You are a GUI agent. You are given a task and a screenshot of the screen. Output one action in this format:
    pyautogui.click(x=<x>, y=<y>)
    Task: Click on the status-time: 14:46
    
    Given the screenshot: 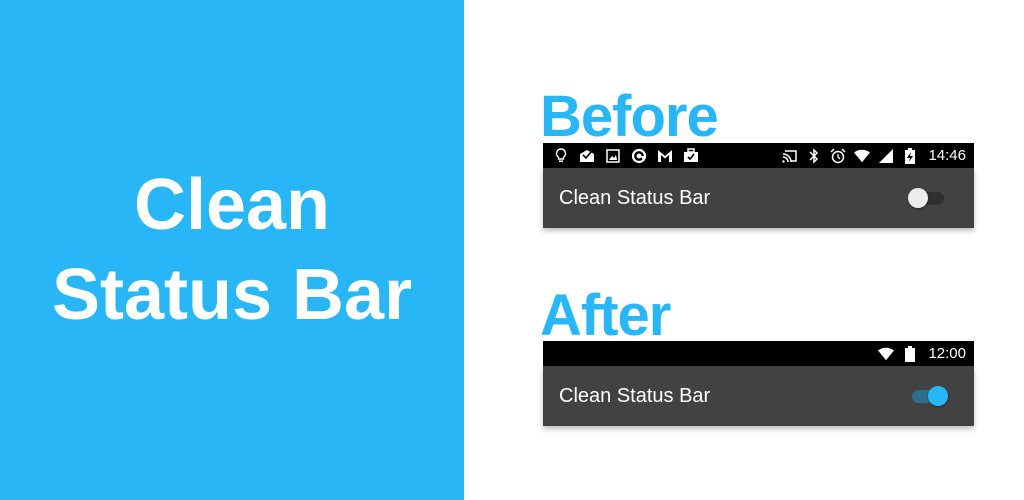 What is the action you would take?
    pyautogui.click(x=947, y=155)
    